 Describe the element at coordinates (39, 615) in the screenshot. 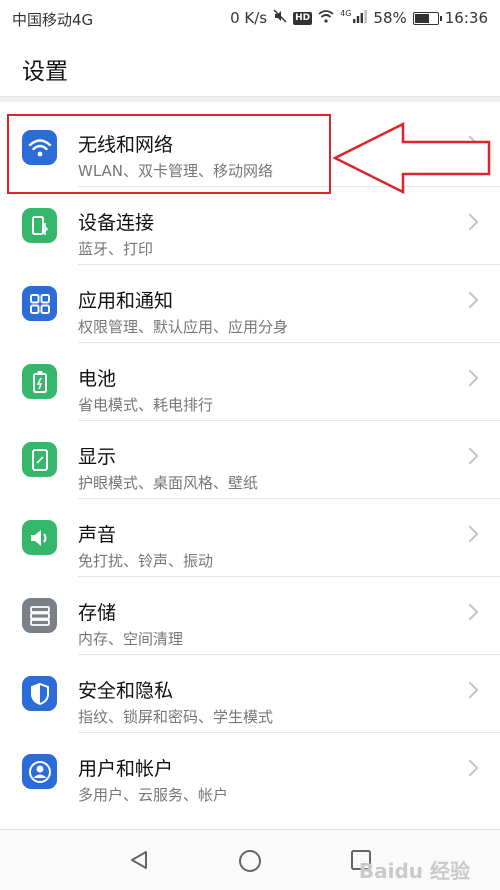

I see `storage-icon` at that location.